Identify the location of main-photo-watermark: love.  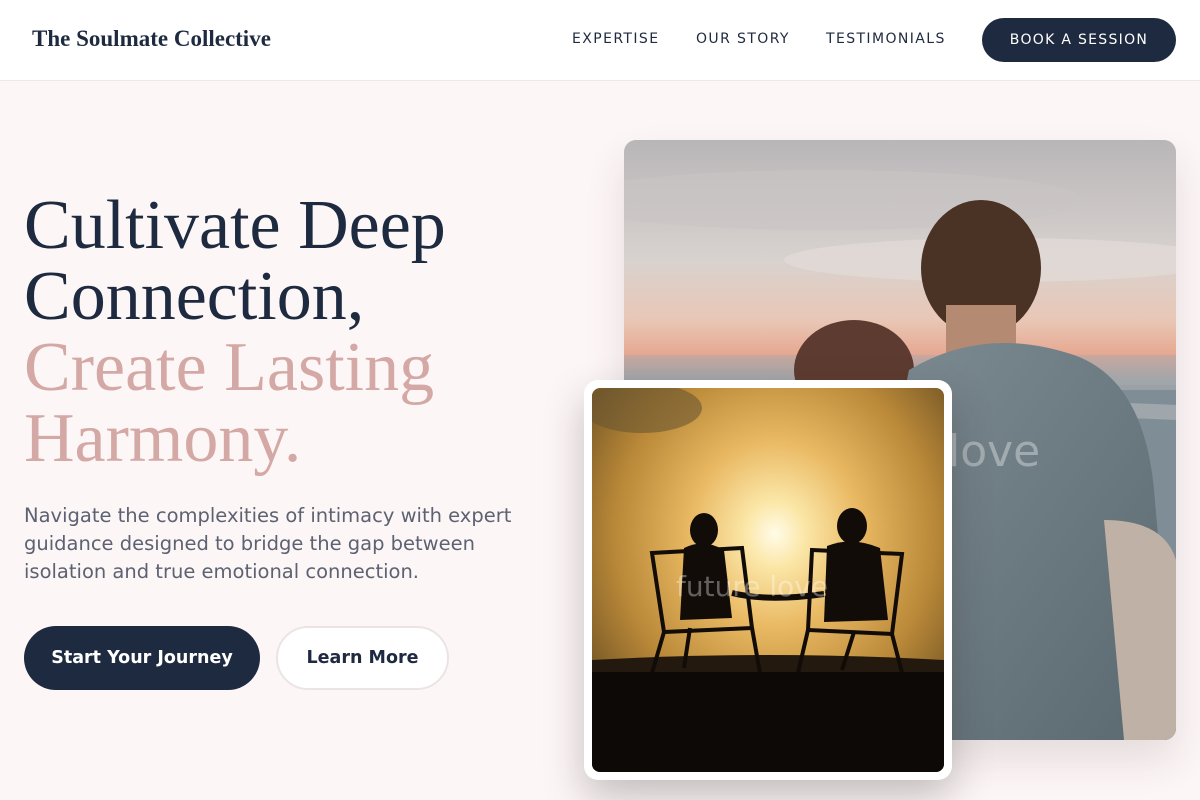
(994, 451).